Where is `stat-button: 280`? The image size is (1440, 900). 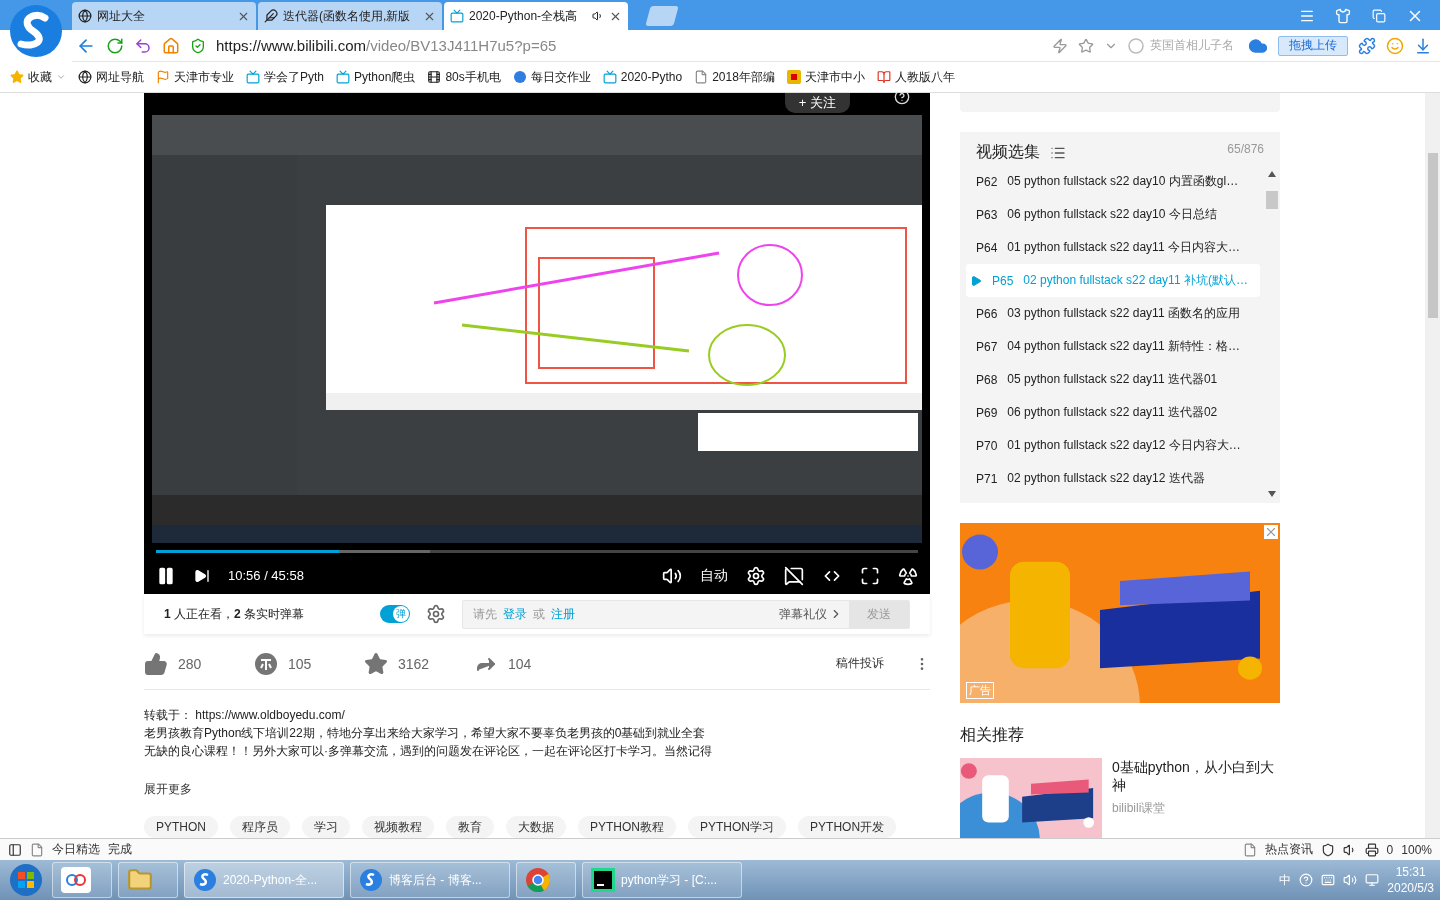 stat-button: 280 is located at coordinates (184, 663).